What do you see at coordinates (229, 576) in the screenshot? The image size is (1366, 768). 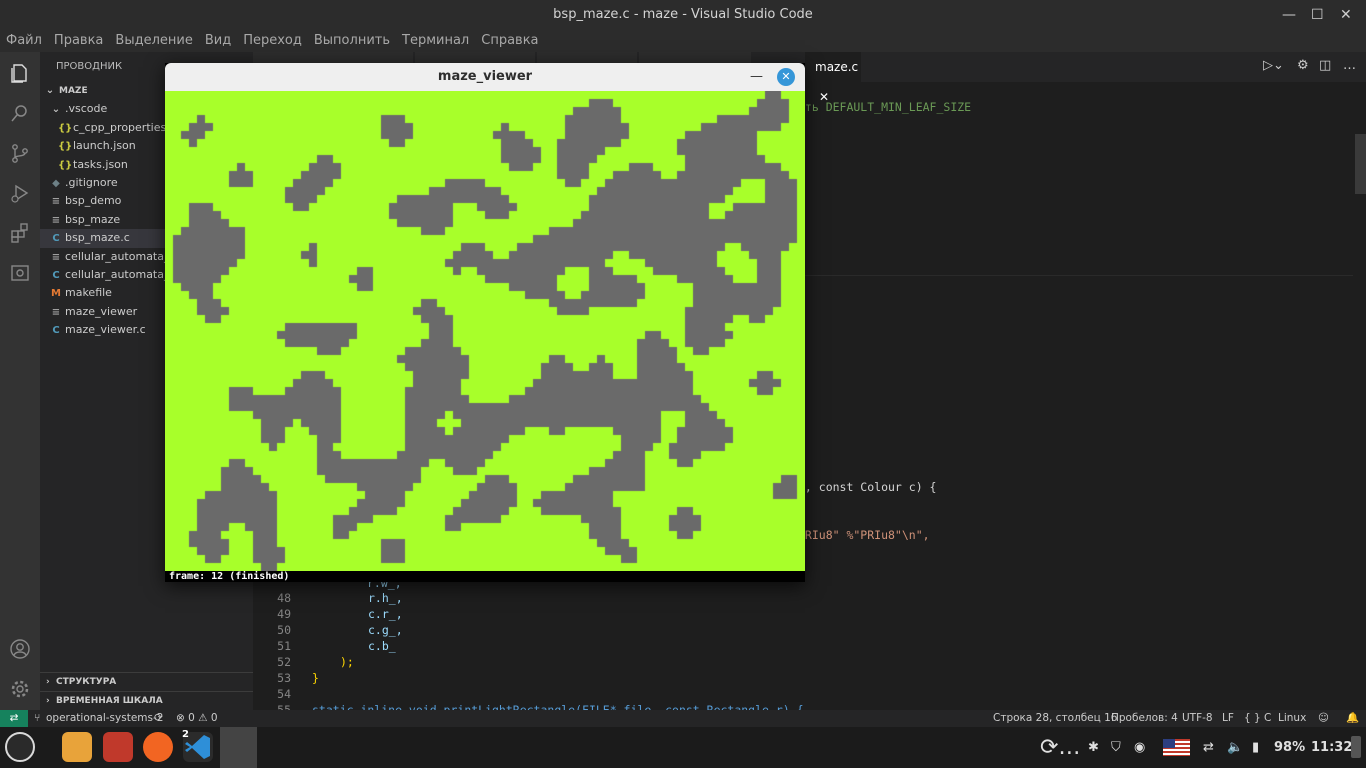 I see `frame-status: frame: 12 (finished)` at bounding box center [229, 576].